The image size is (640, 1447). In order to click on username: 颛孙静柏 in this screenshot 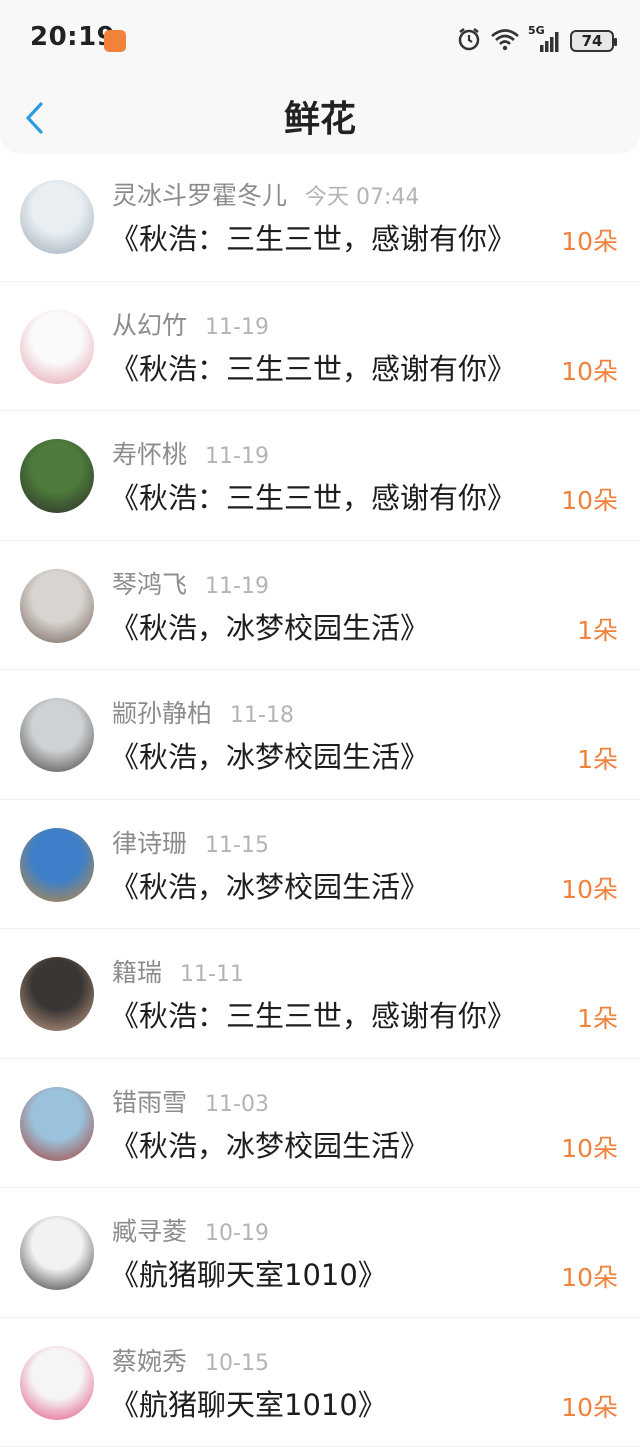, I will do `click(162, 712)`.